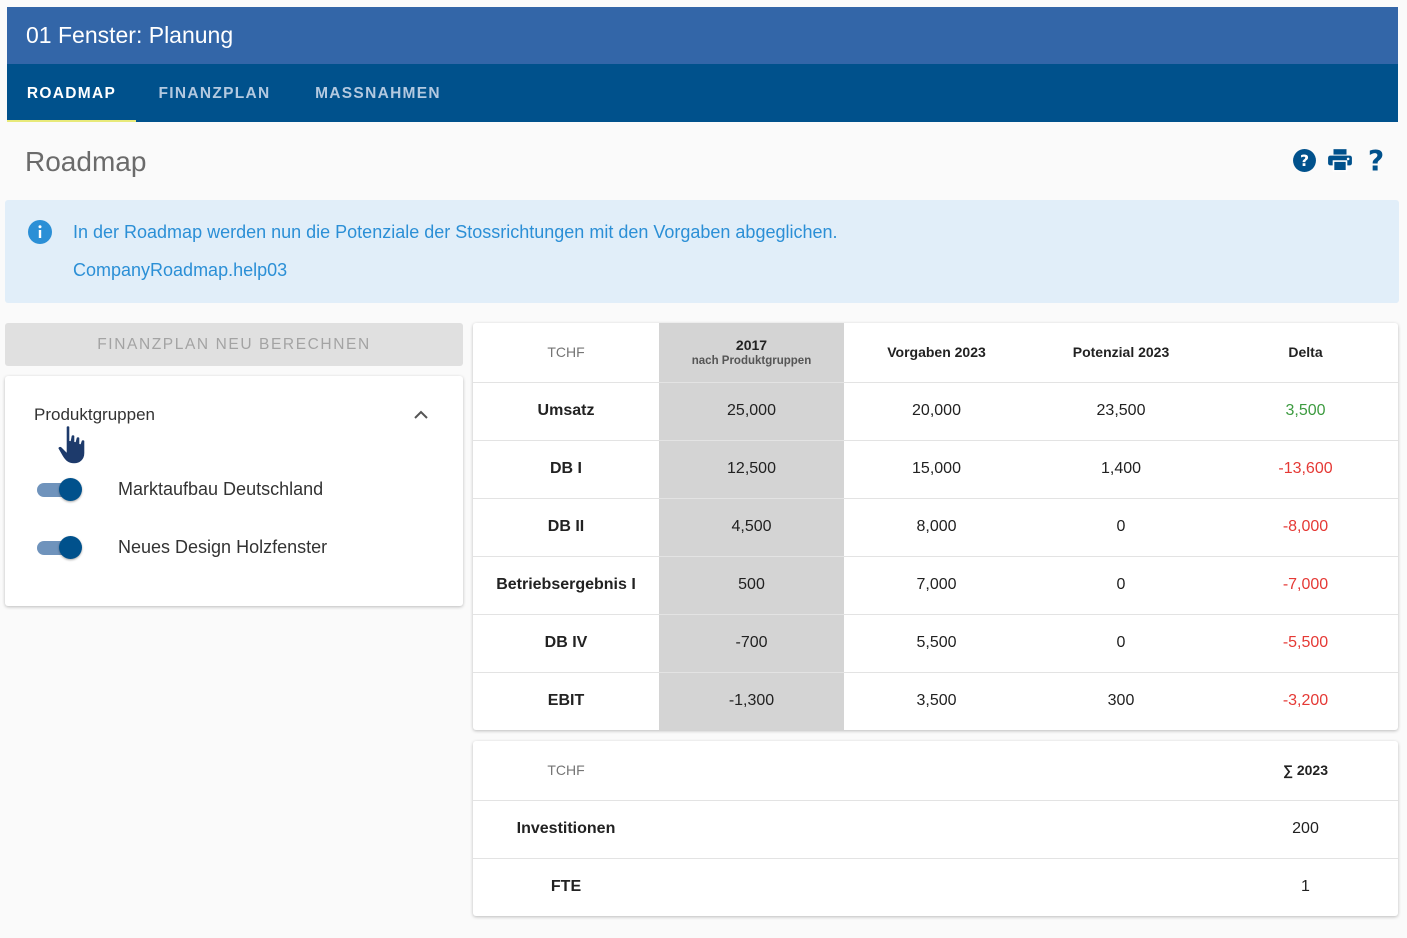  What do you see at coordinates (566, 828) in the screenshot?
I see `row-label: Investitionen` at bounding box center [566, 828].